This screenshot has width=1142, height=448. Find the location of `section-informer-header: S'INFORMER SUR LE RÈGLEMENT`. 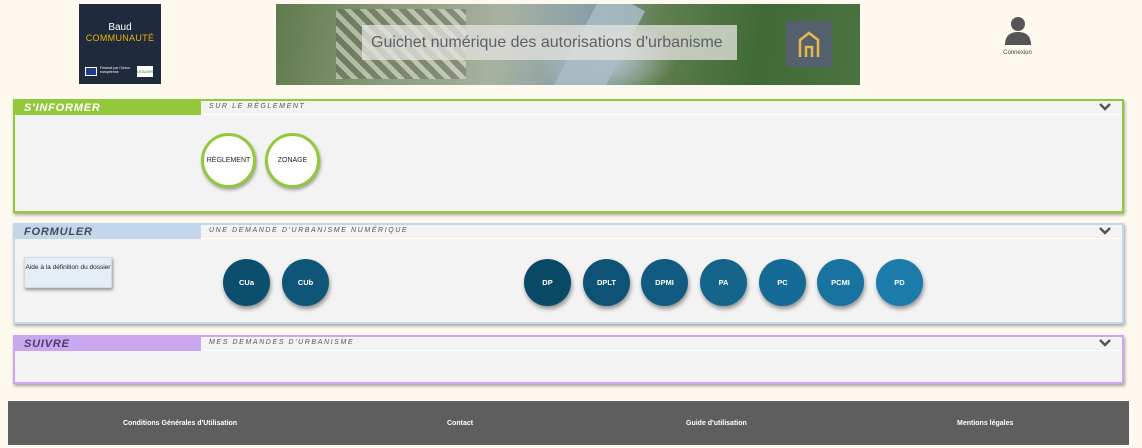

section-informer-header: S'INFORMER SUR LE RÈGLEMENT is located at coordinates (568, 108).